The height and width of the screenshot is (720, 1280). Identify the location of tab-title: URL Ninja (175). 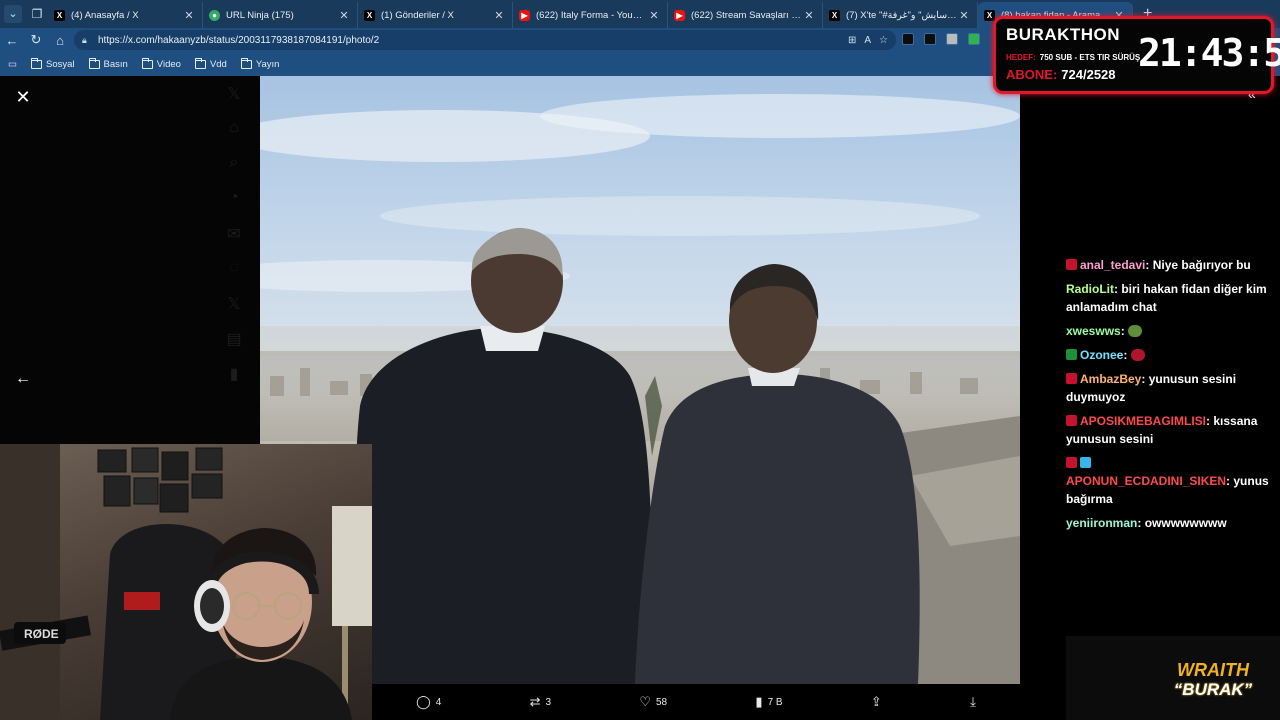
(260, 15).